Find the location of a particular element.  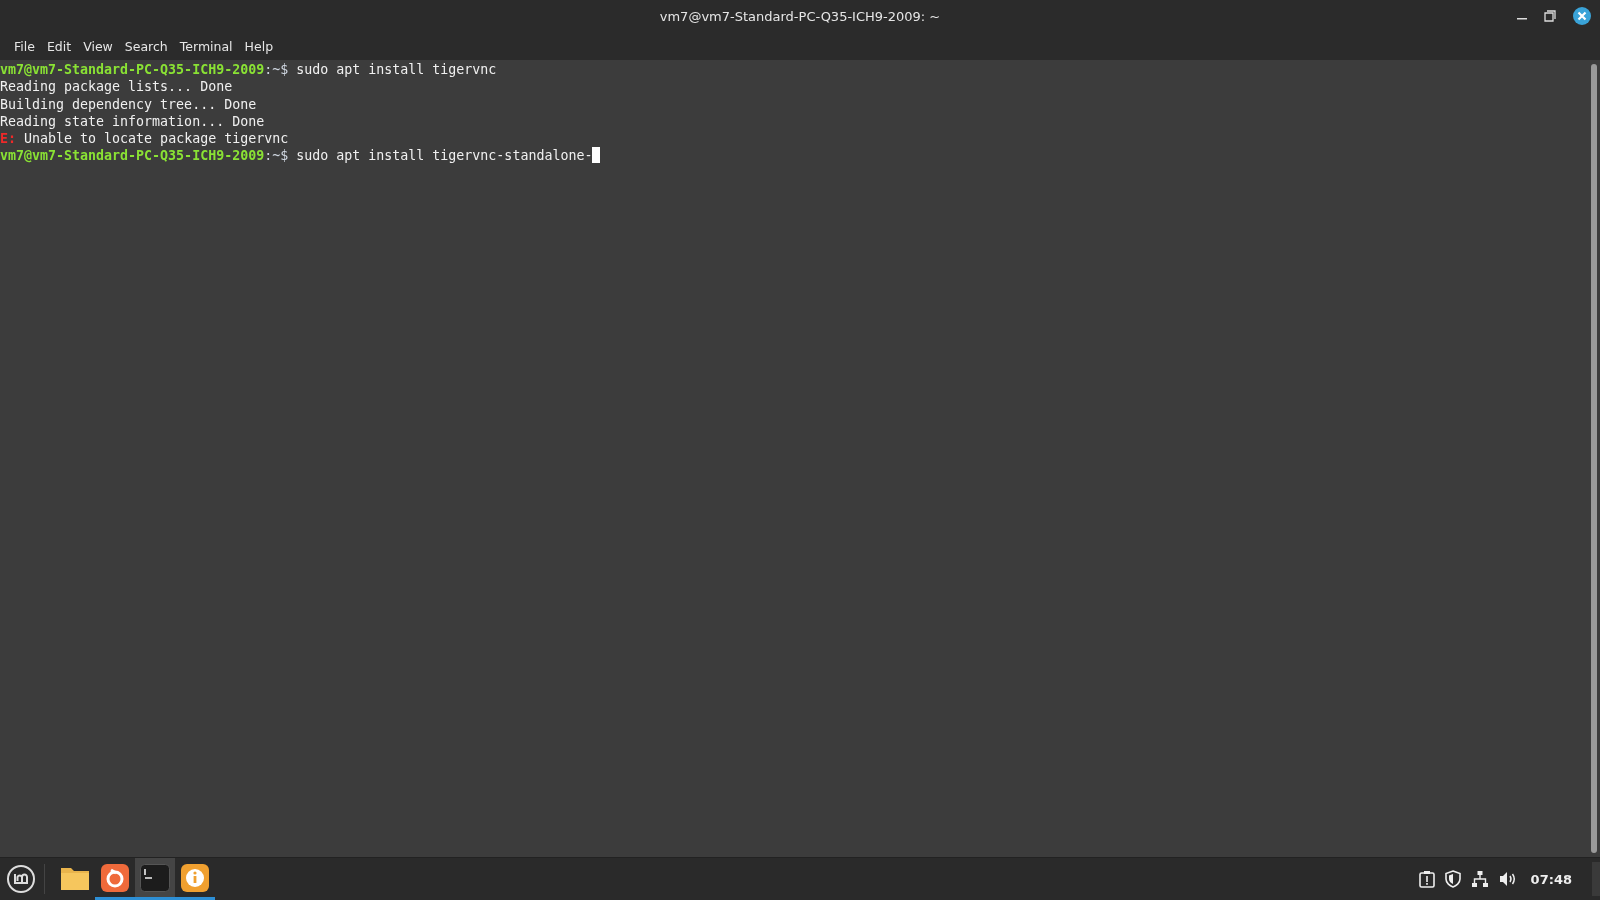

menu-item: Edit is located at coordinates (59, 46).